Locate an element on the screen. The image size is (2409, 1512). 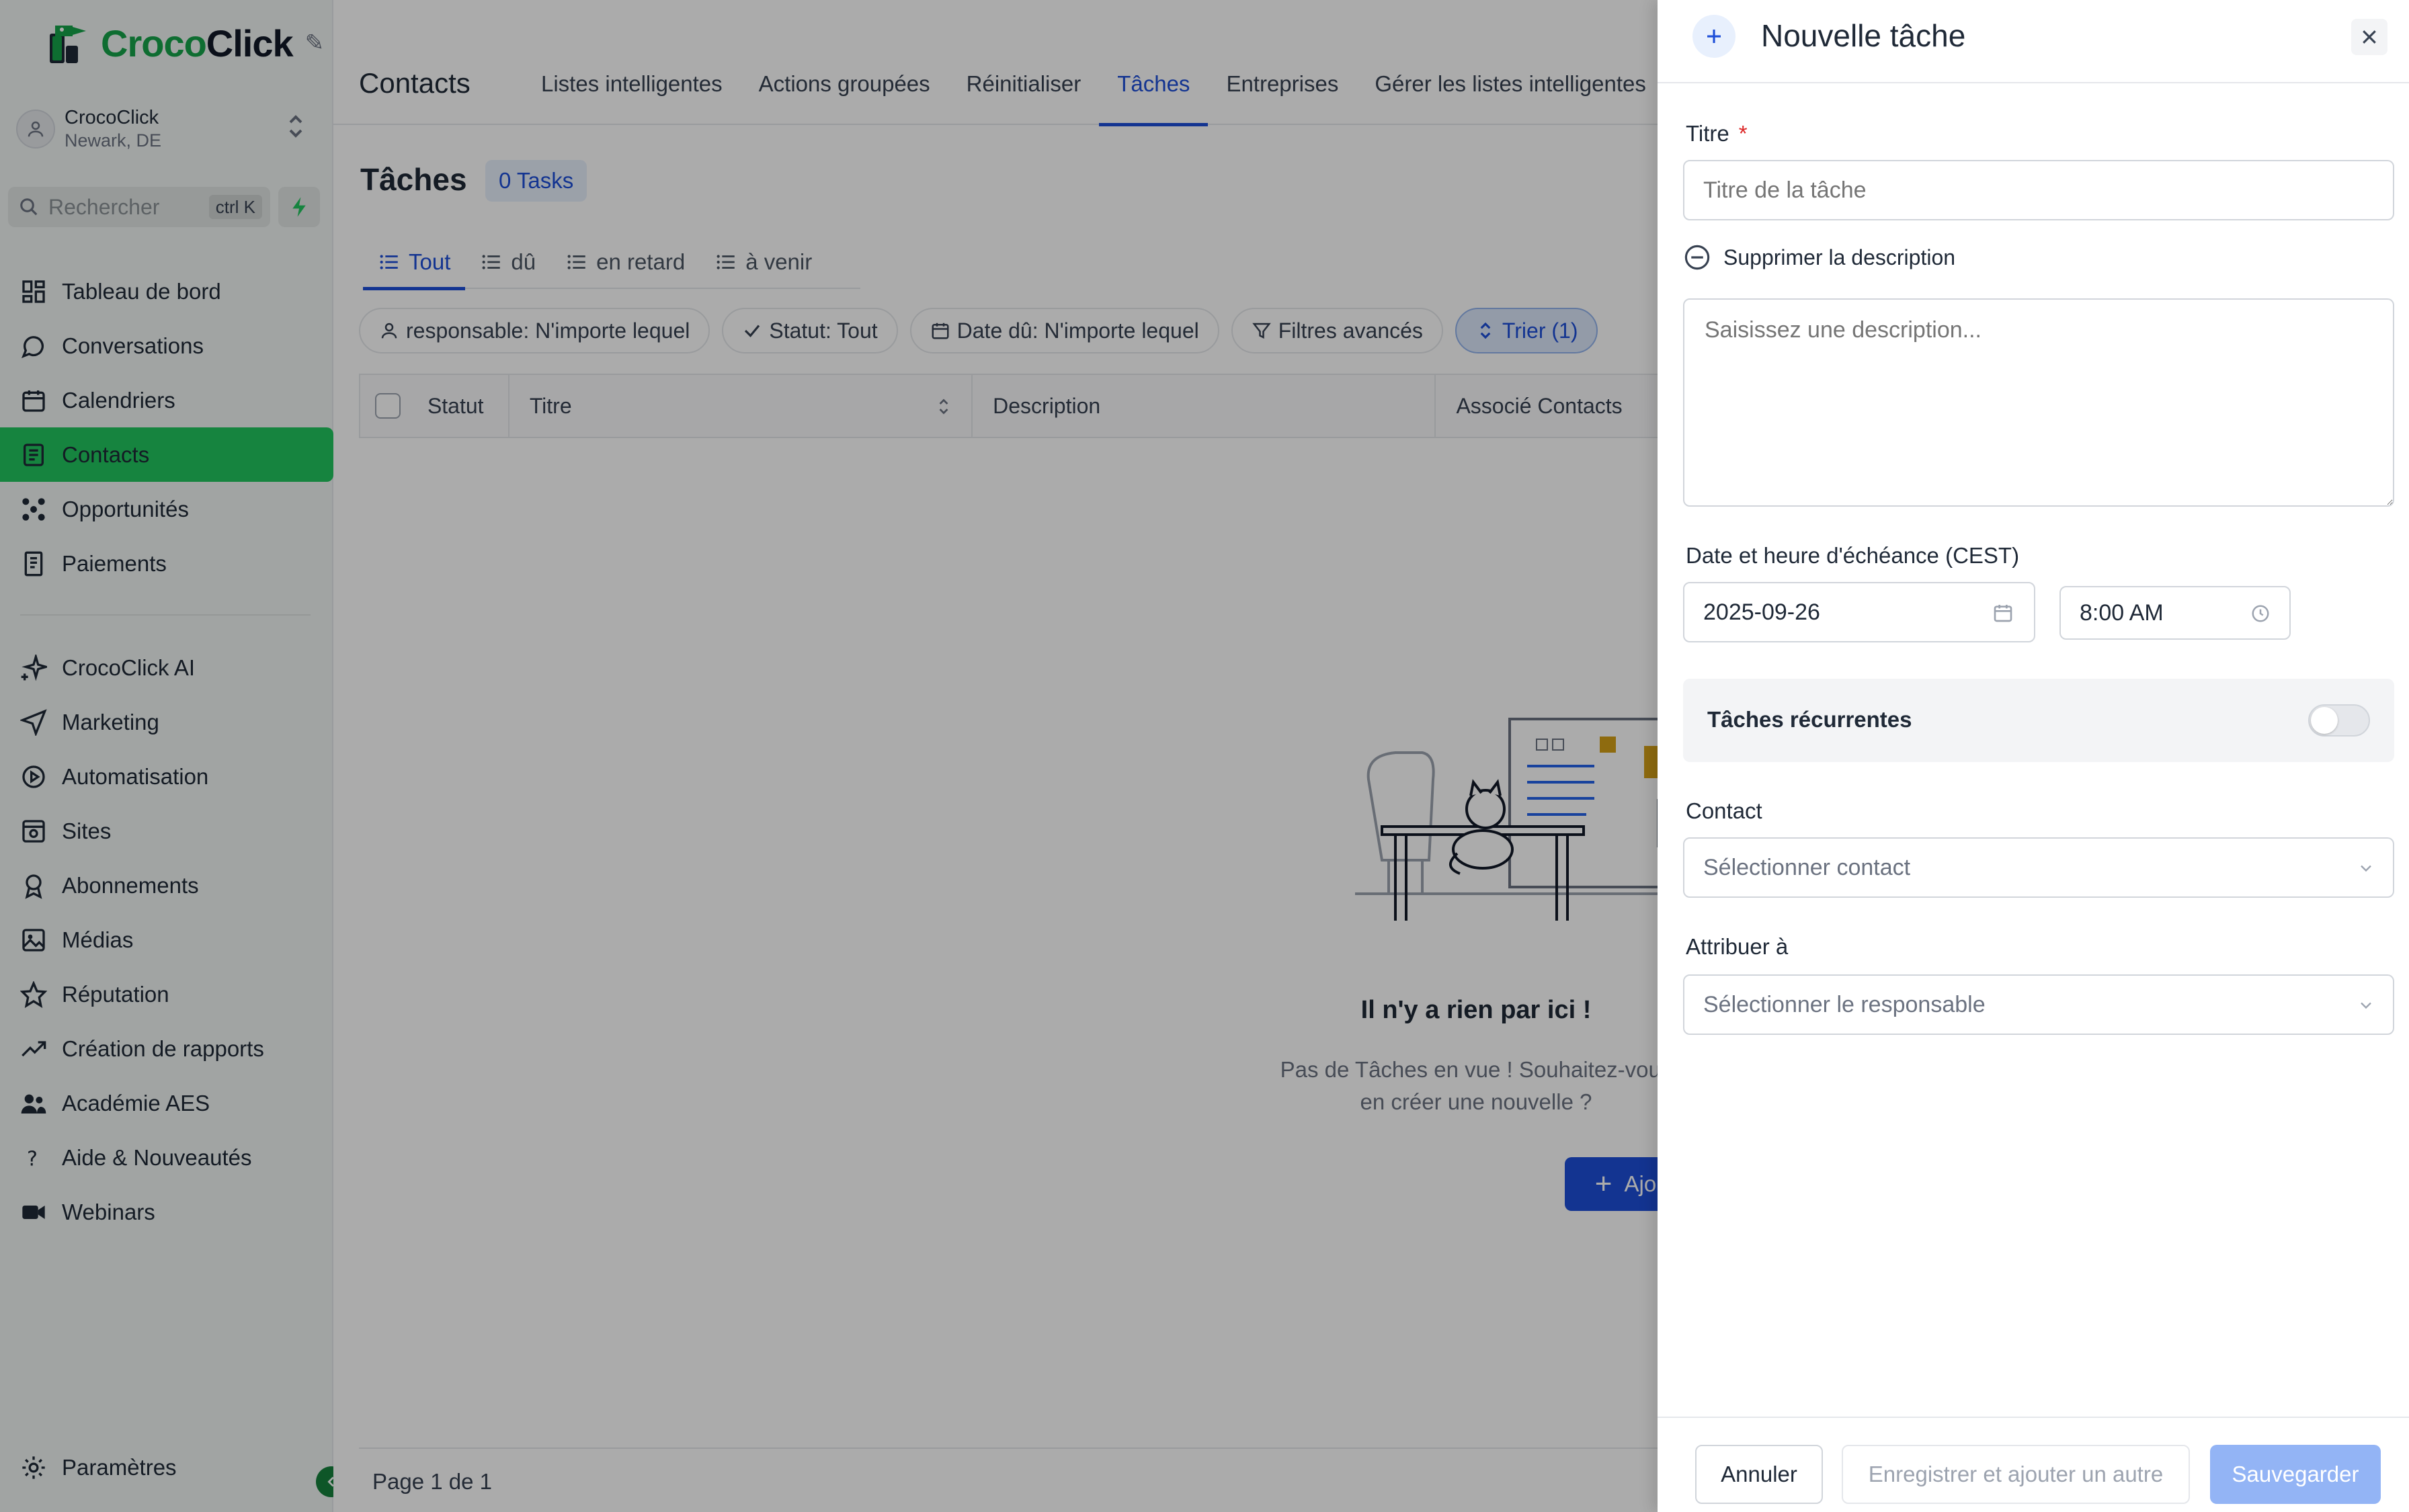
plus-icon is located at coordinates (1714, 36).